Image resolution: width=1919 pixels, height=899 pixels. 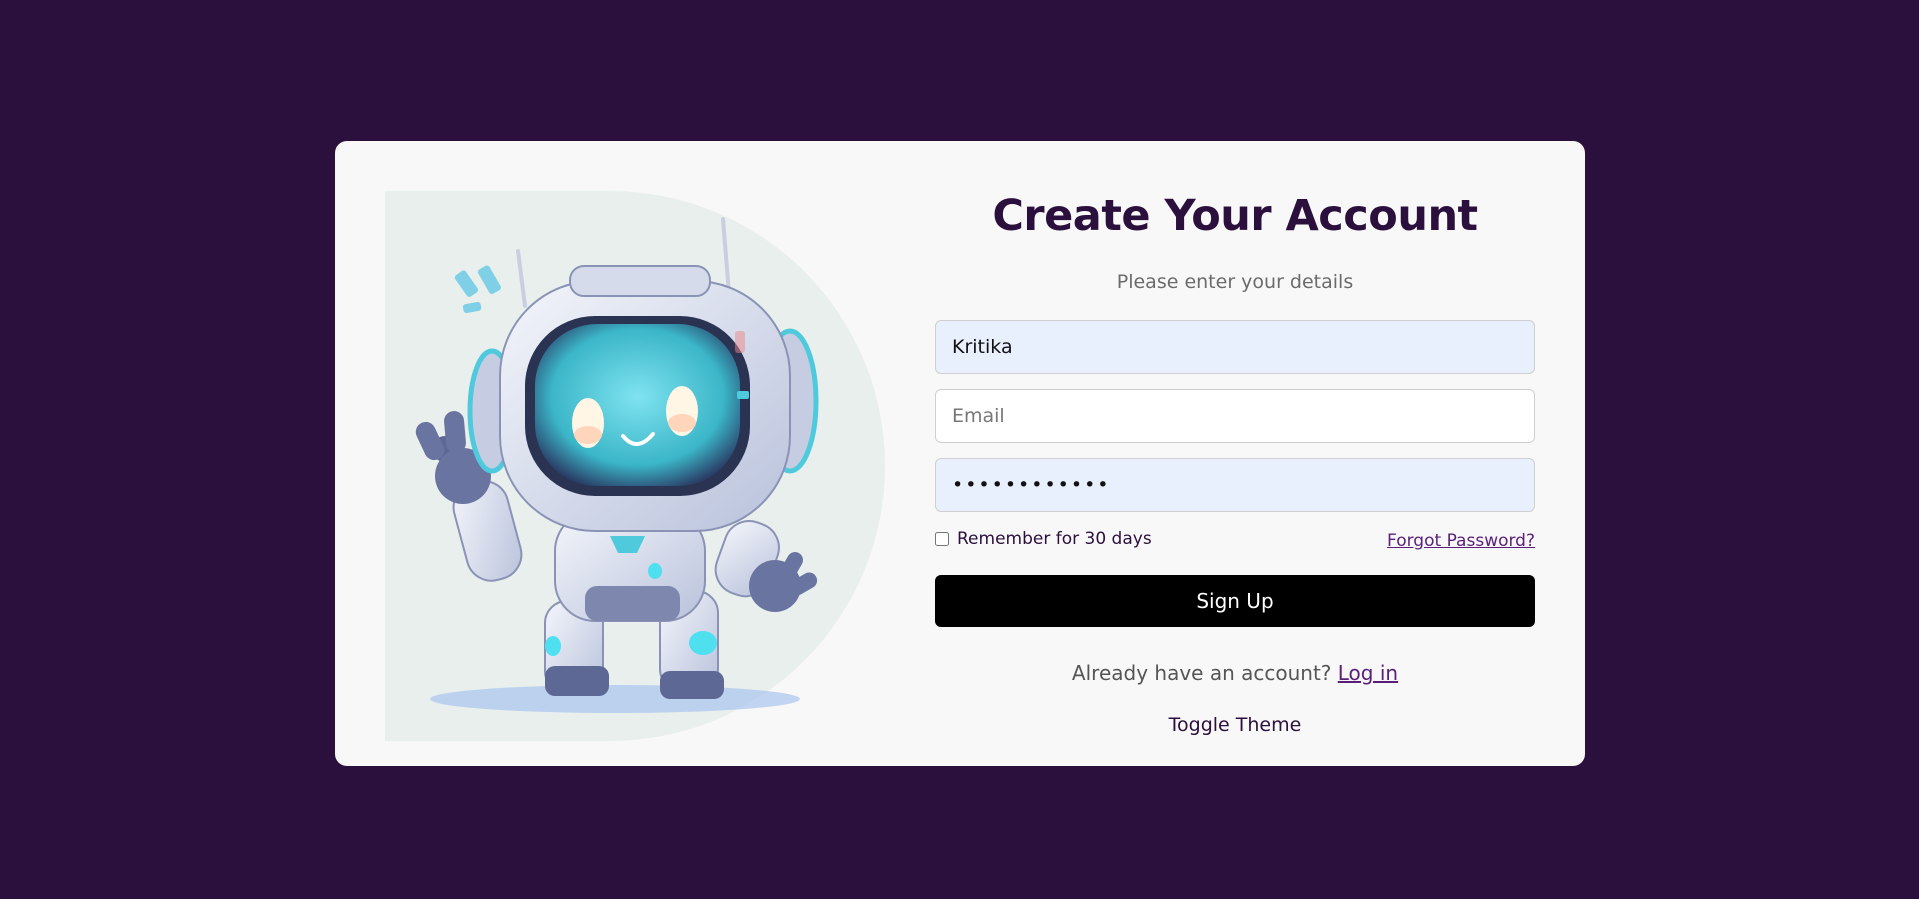 What do you see at coordinates (1054, 539) in the screenshot?
I see `remember-label: Remember for 30 days` at bounding box center [1054, 539].